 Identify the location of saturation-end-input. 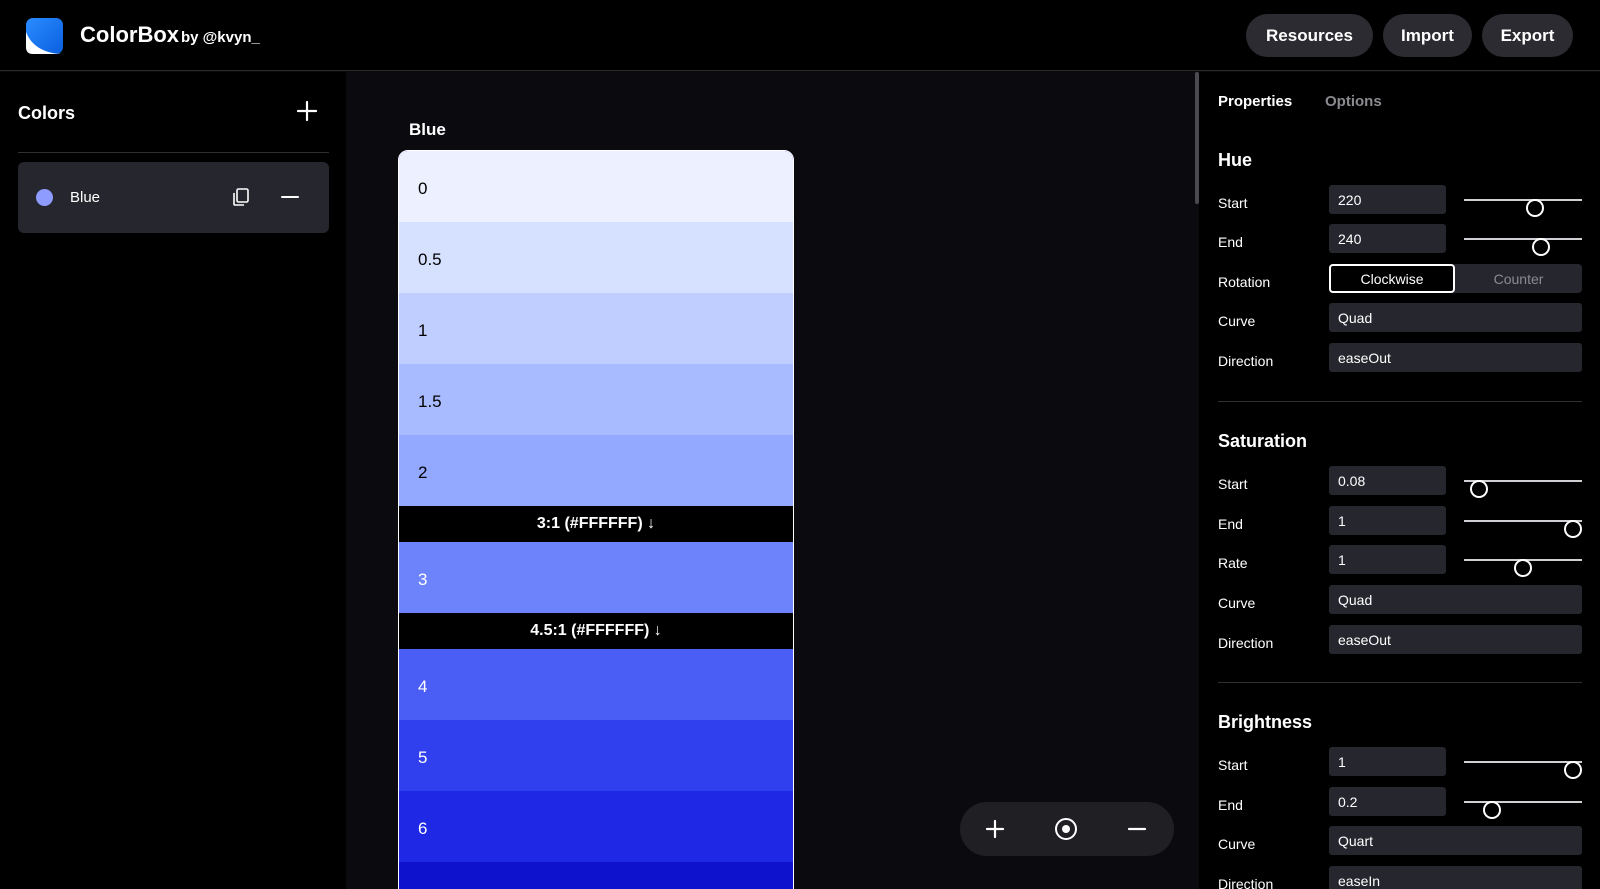
(1387, 520).